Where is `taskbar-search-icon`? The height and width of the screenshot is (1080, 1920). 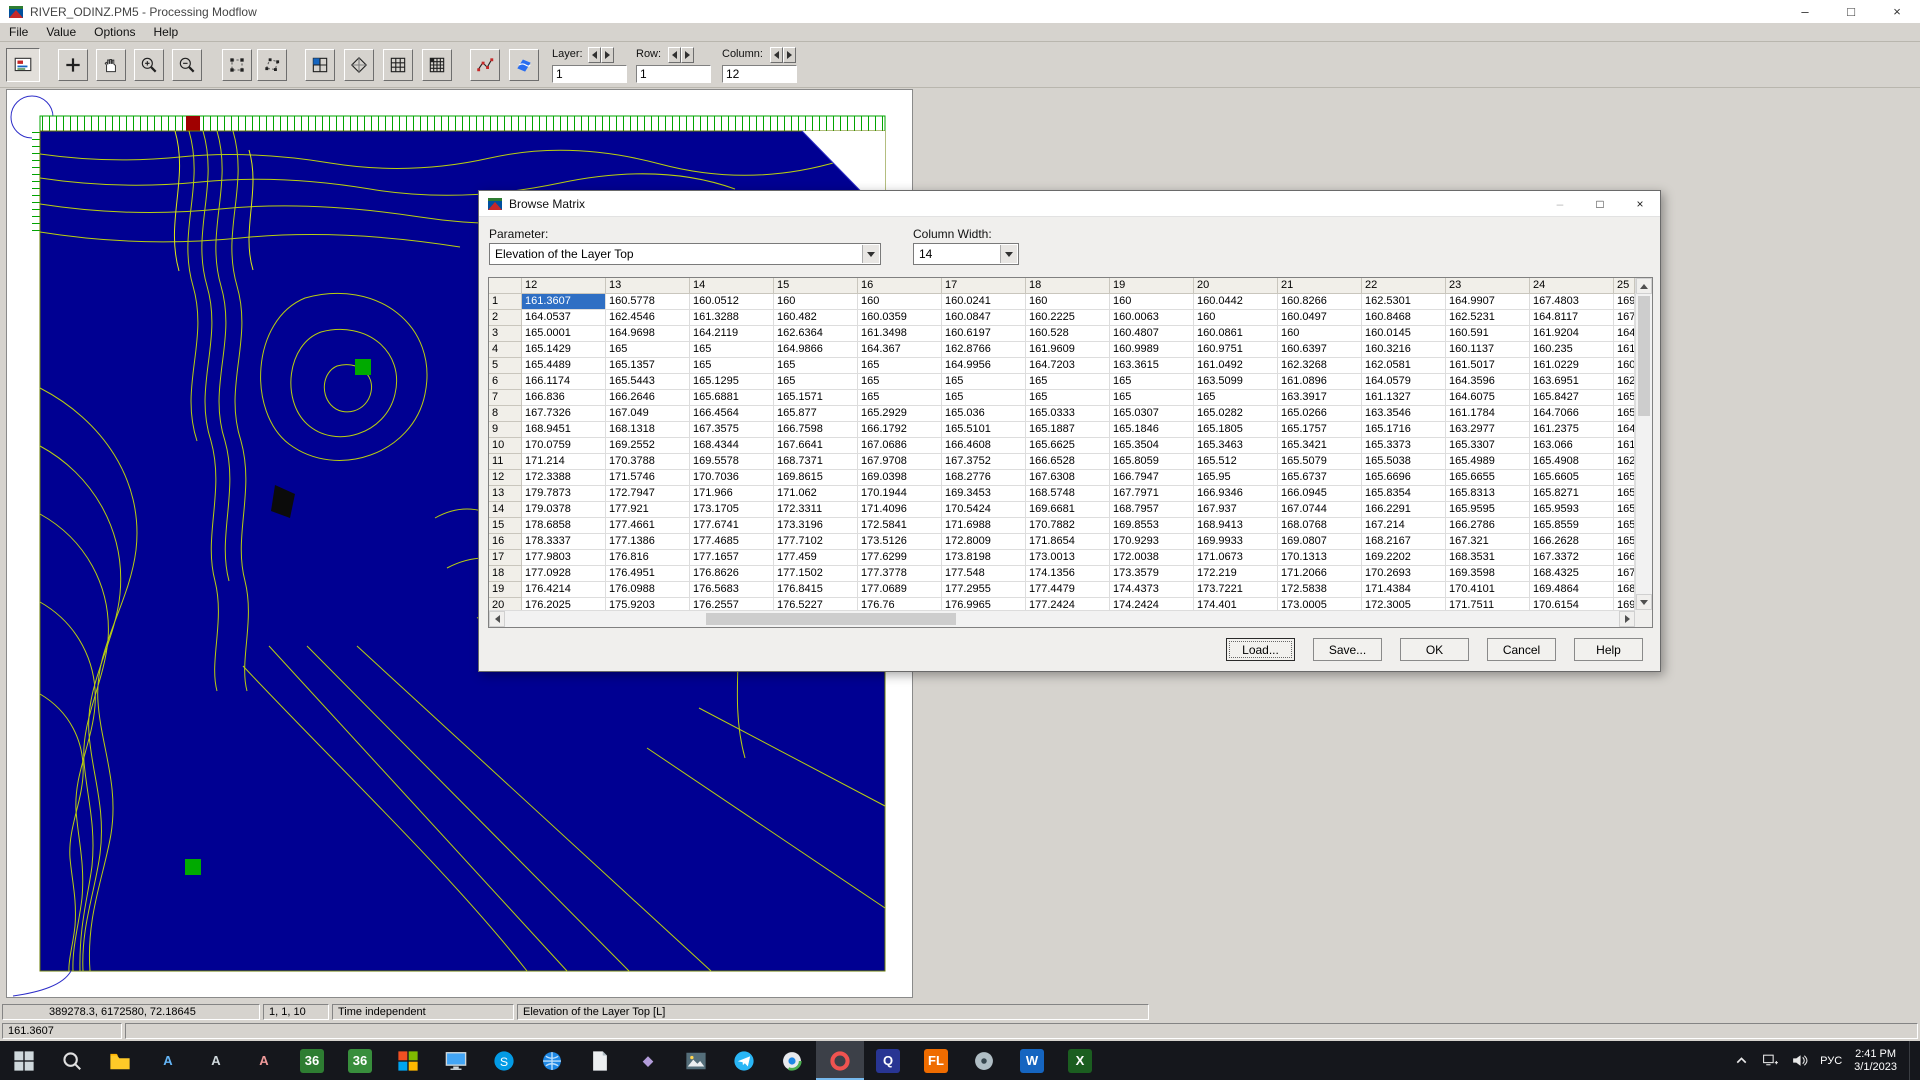
taskbar-search-icon is located at coordinates (72, 1060).